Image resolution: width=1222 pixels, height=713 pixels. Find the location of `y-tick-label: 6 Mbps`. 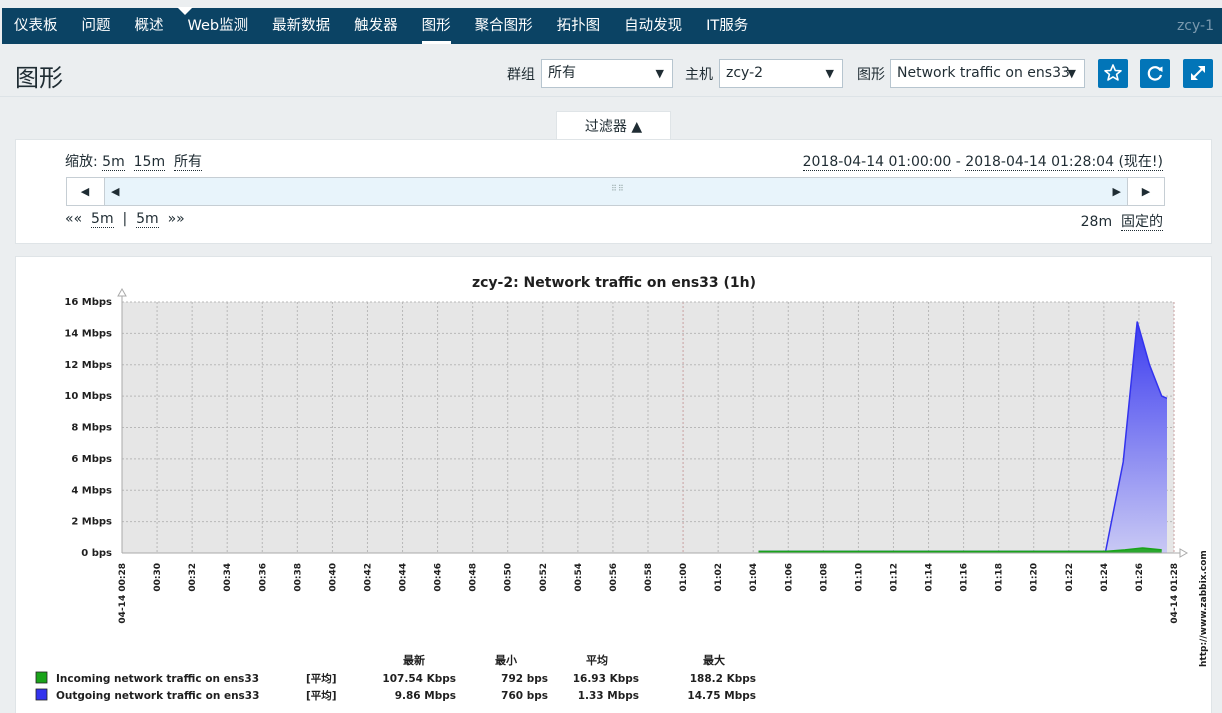

y-tick-label: 6 Mbps is located at coordinates (91, 459).